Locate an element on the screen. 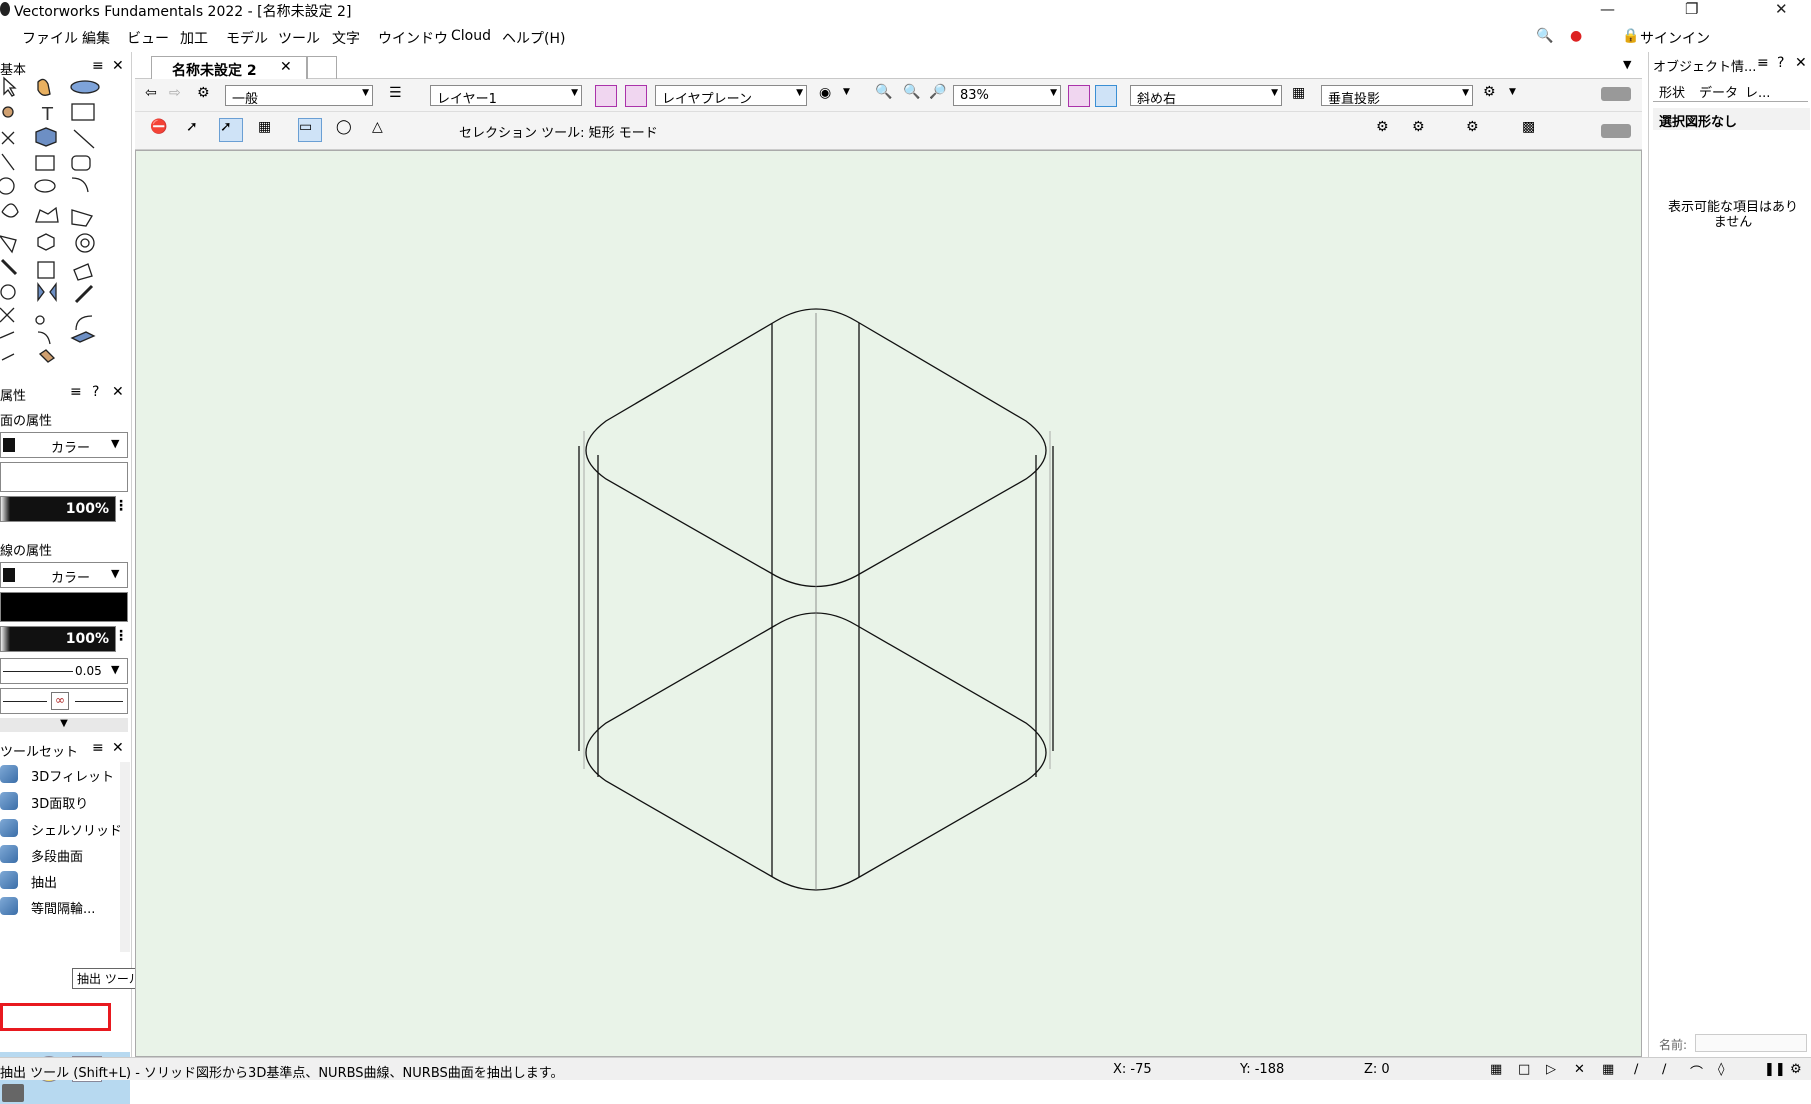 The height and width of the screenshot is (1104, 1811). fit-to-window-icon: 🔍 is located at coordinates (883, 92).